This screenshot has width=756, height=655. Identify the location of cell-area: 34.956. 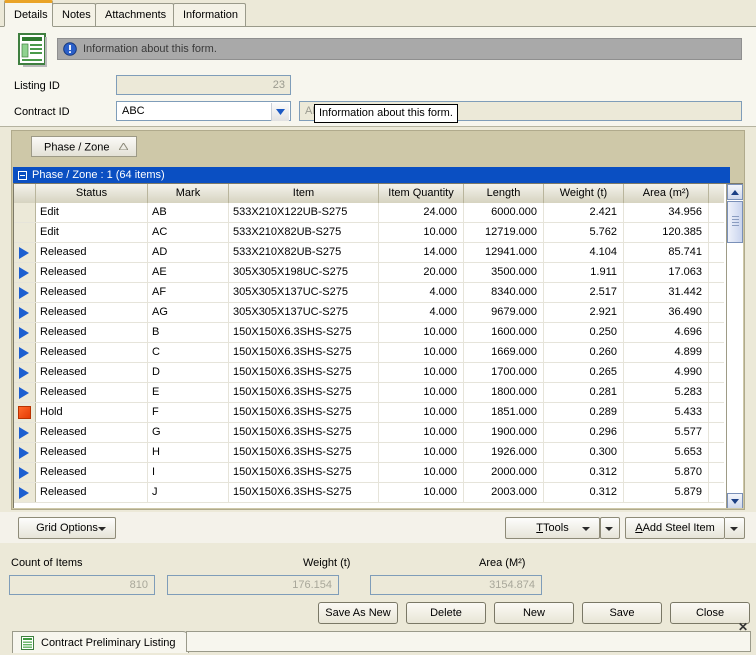
(666, 212).